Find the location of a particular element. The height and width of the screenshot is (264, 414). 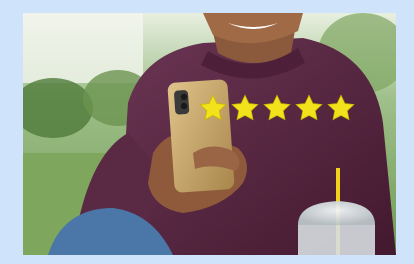

camera-module is located at coordinates (182, 102).